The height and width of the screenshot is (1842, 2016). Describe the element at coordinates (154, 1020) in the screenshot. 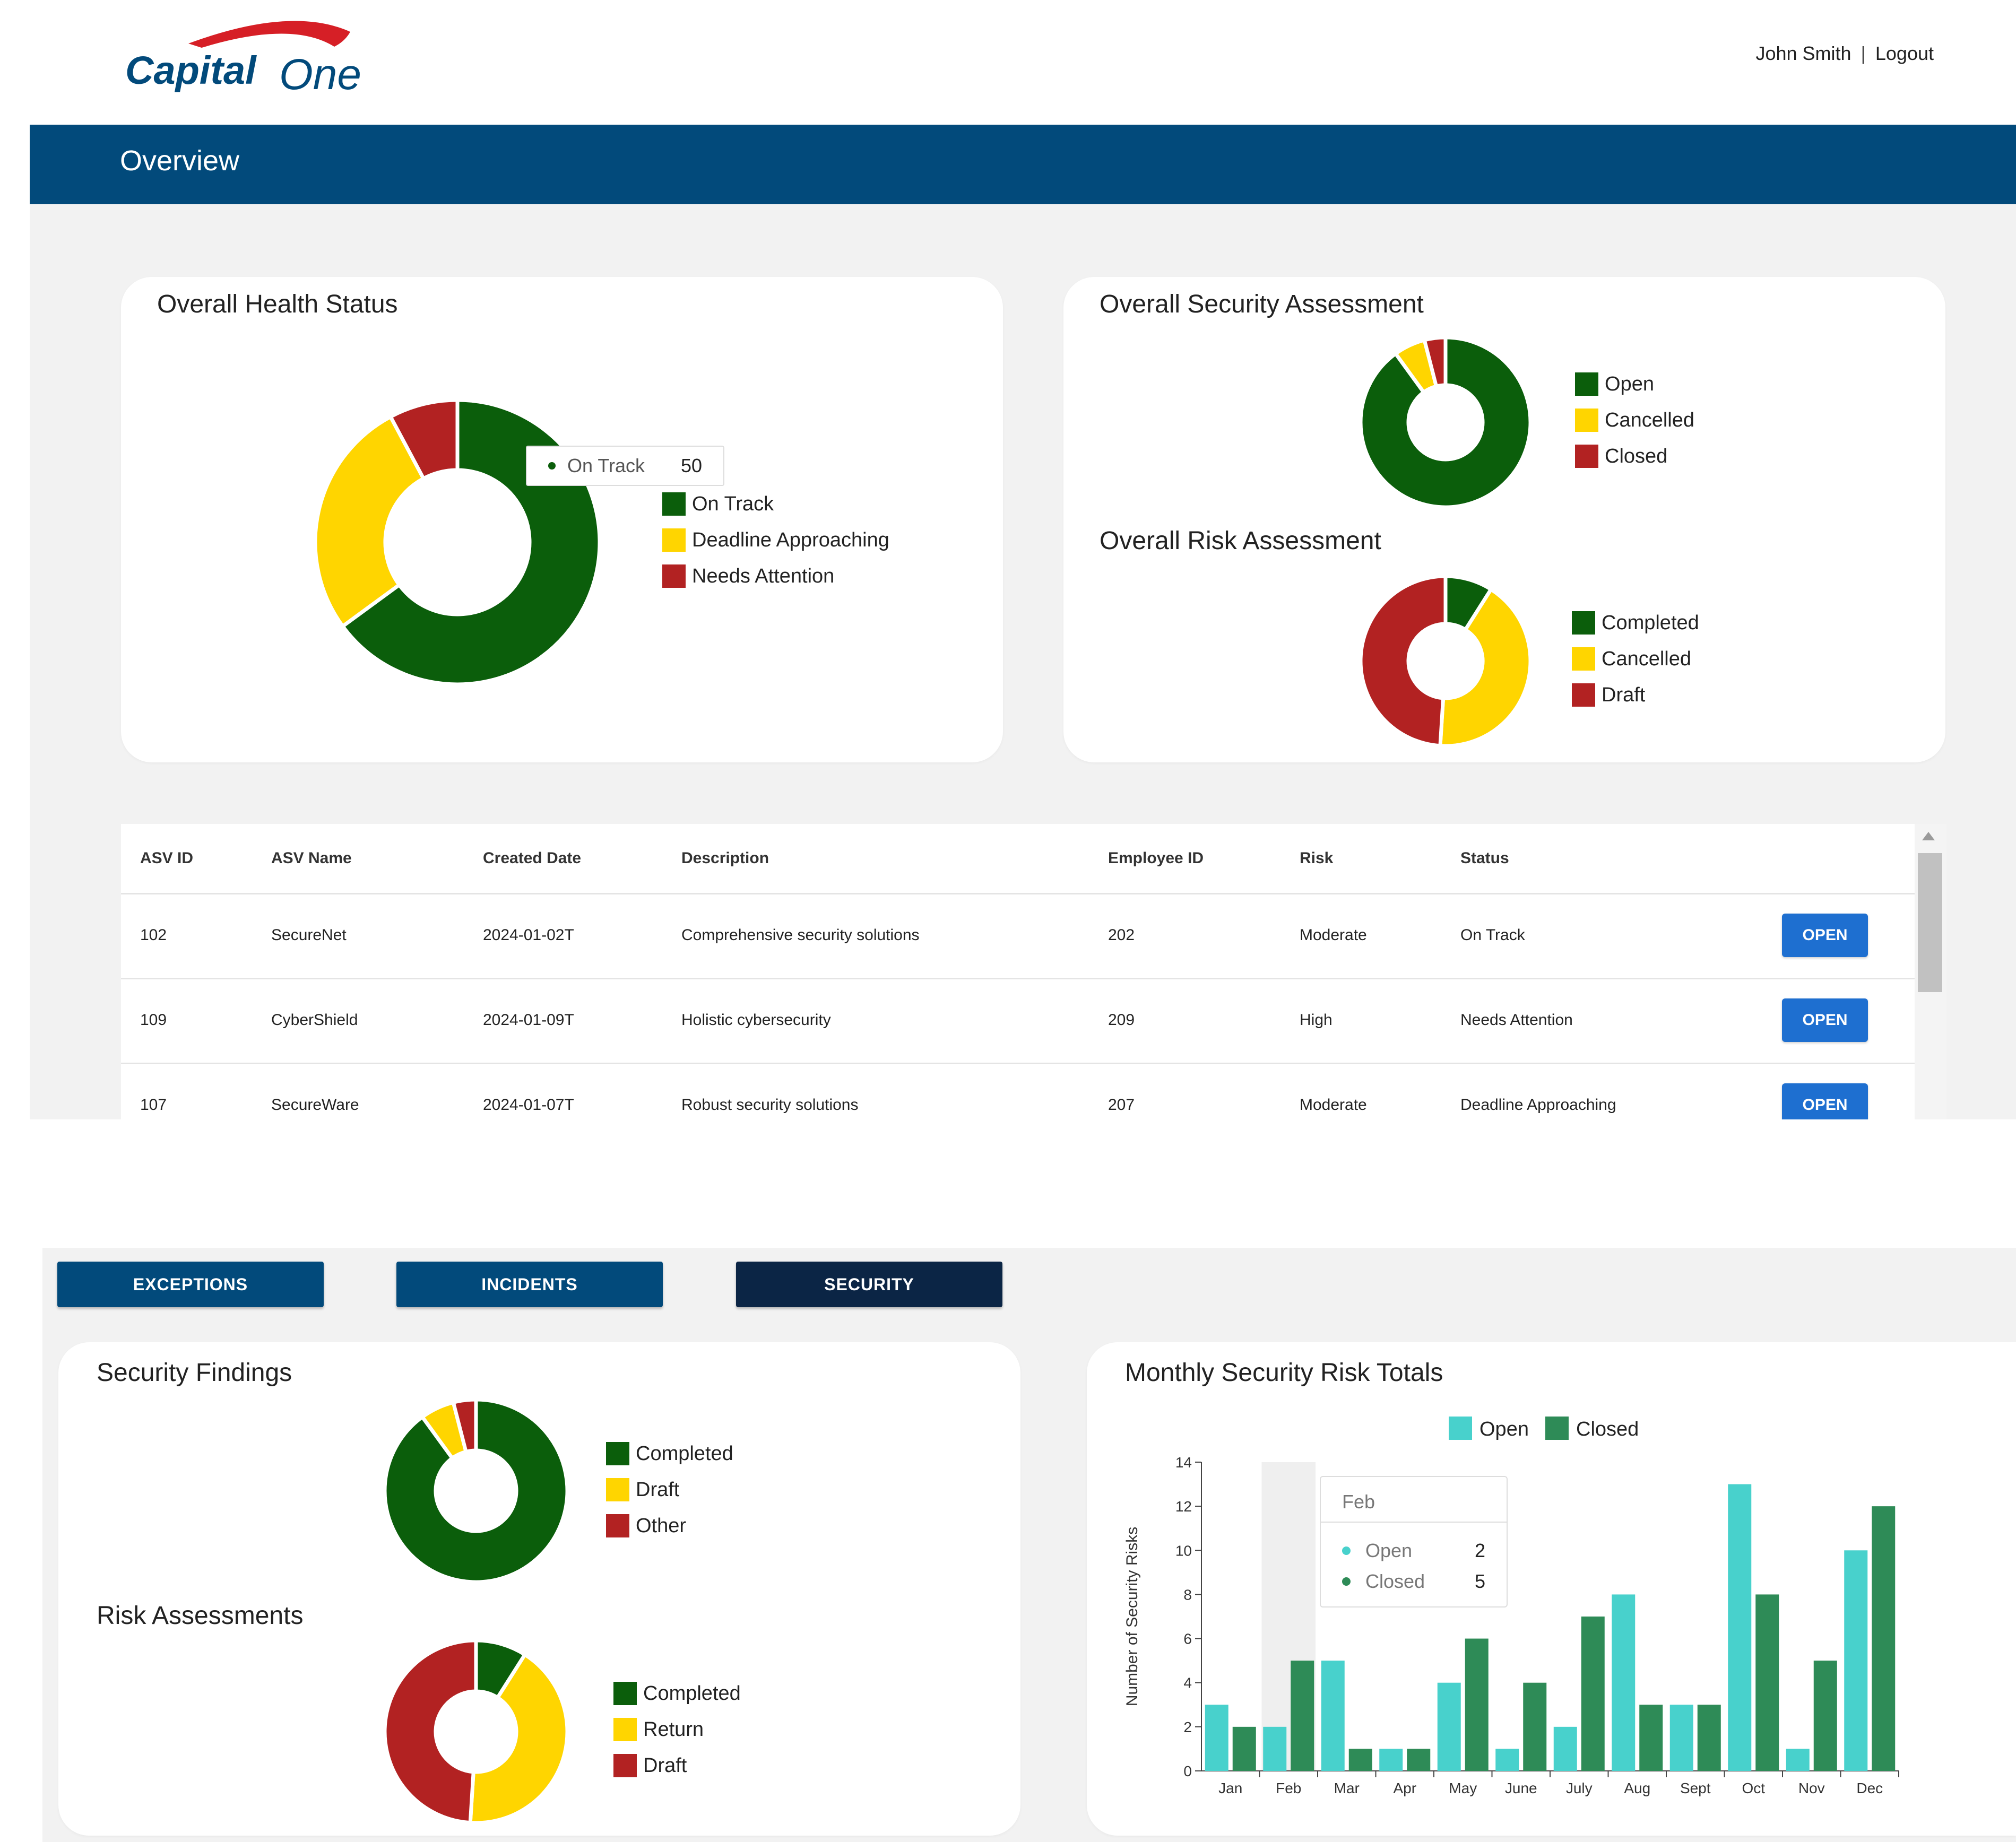

I see `cell-asv-id: 109` at that location.